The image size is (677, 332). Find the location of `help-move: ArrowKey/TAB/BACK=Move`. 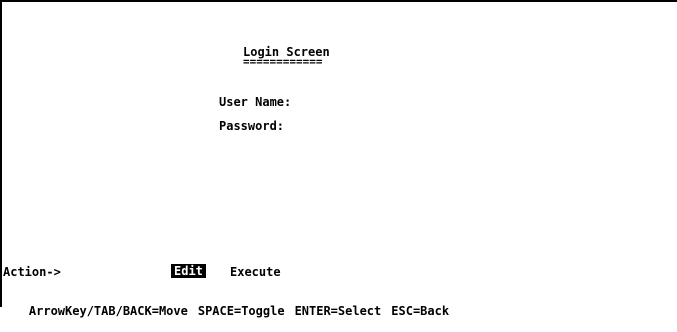

help-move: ArrowKey/TAB/BACK=Move is located at coordinates (108, 311).